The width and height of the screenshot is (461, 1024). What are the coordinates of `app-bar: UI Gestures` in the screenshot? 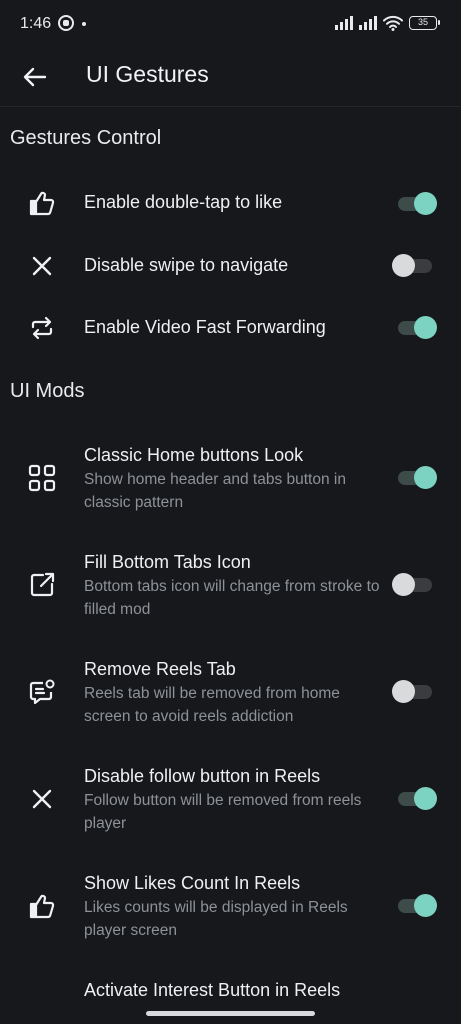 It's located at (230, 78).